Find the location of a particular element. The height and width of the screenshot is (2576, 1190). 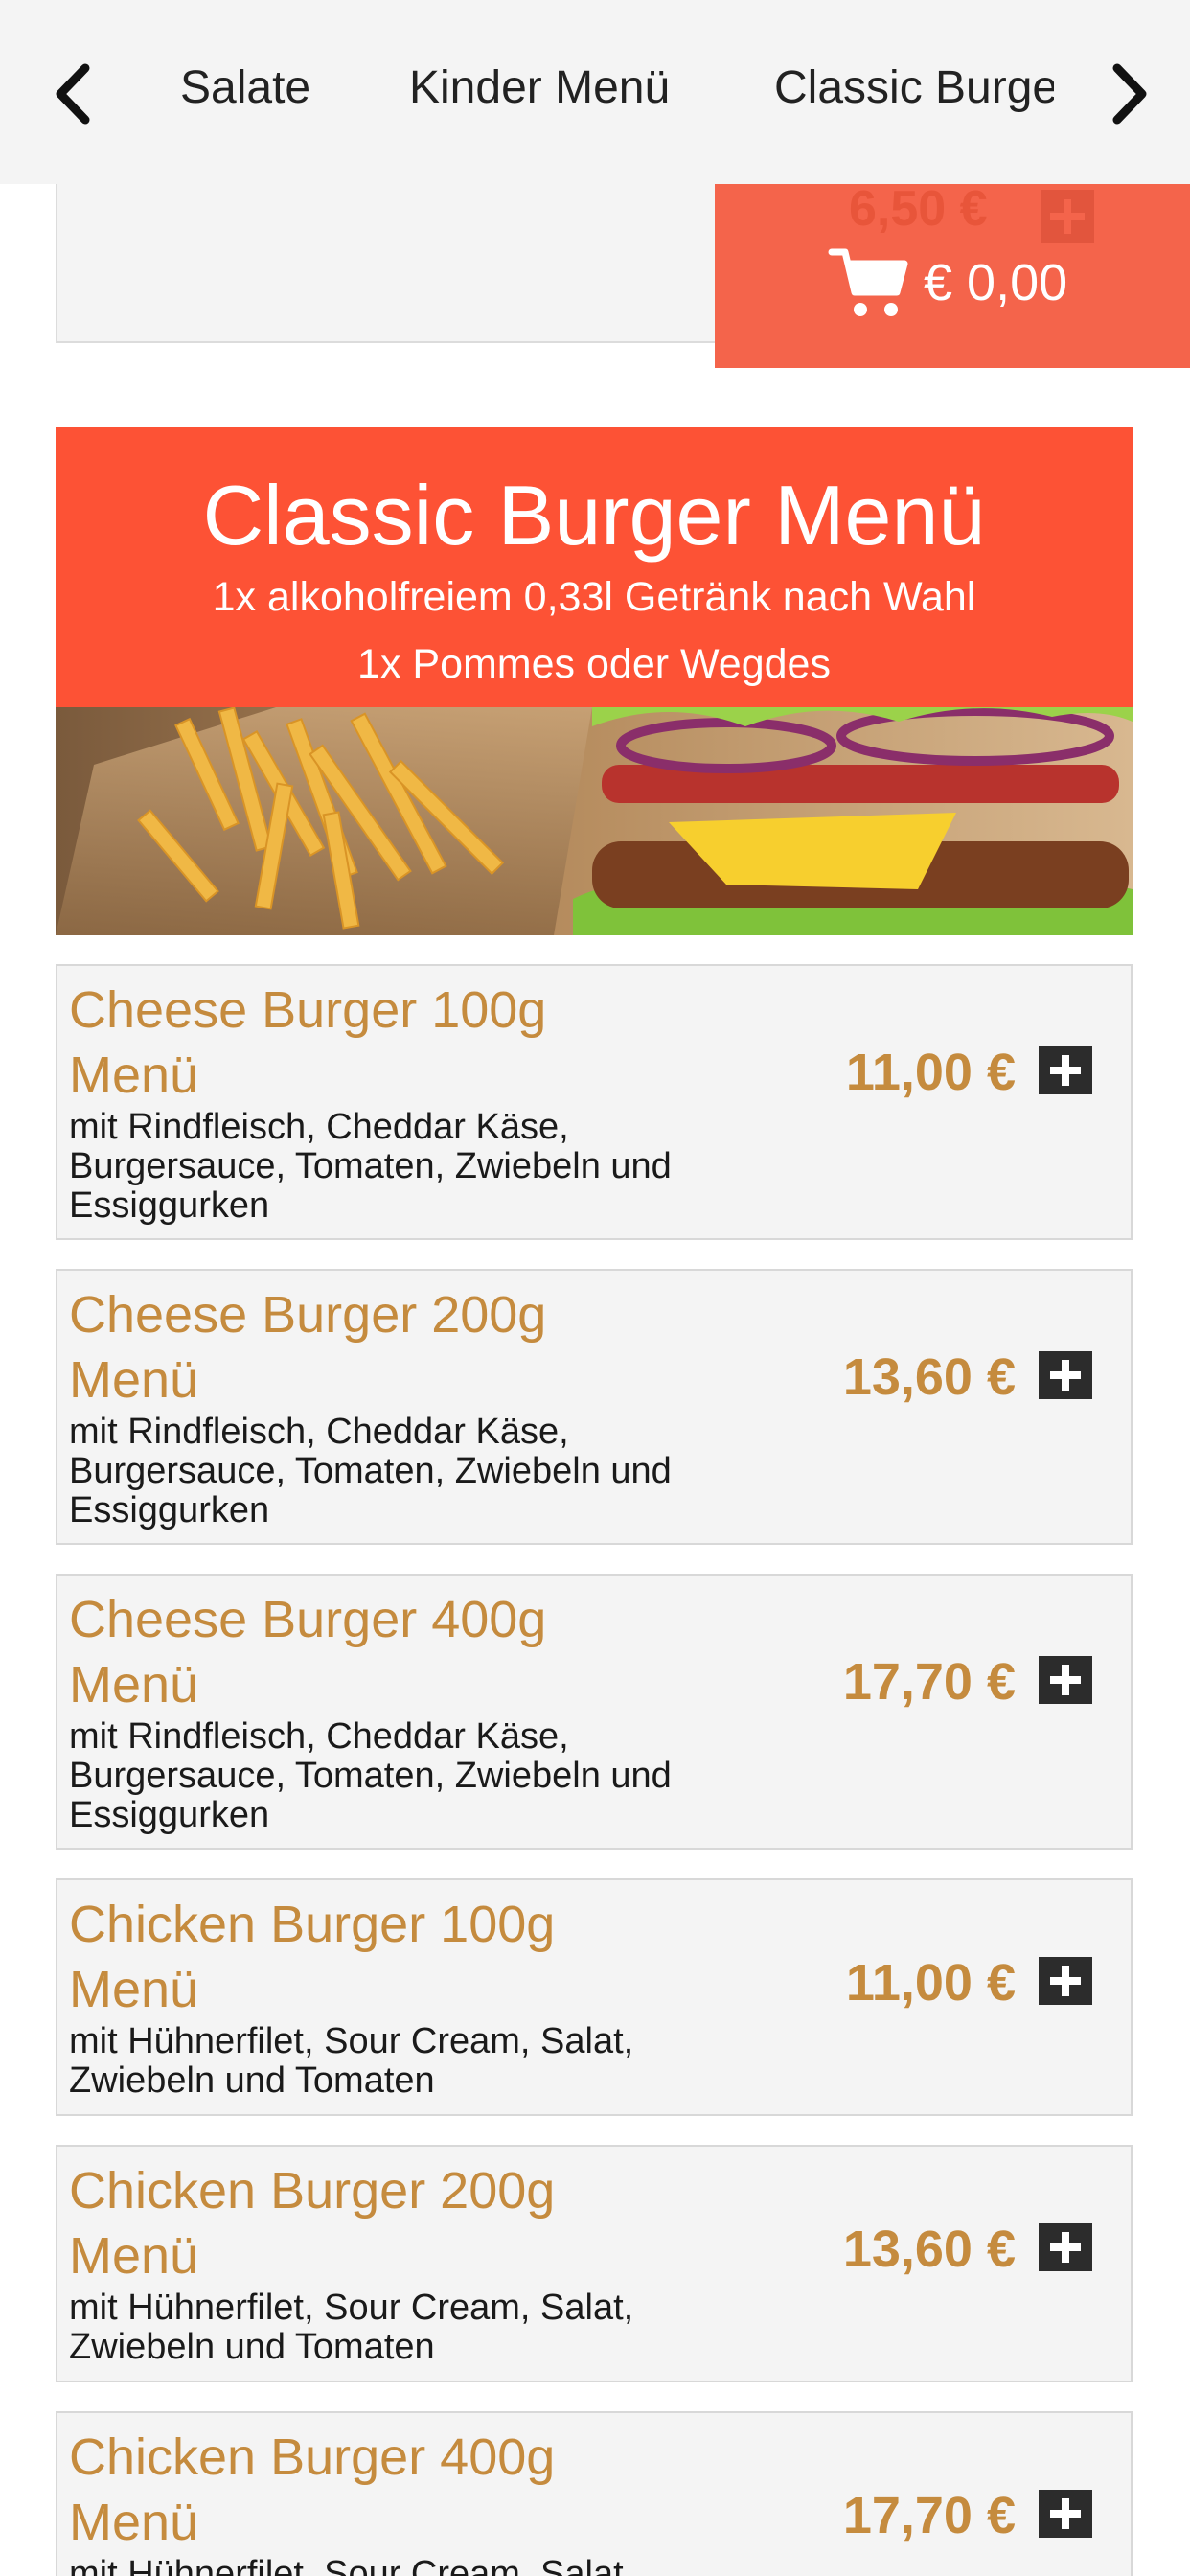

item-name: Chicken Burger 100g Menü is located at coordinates (312, 1957).